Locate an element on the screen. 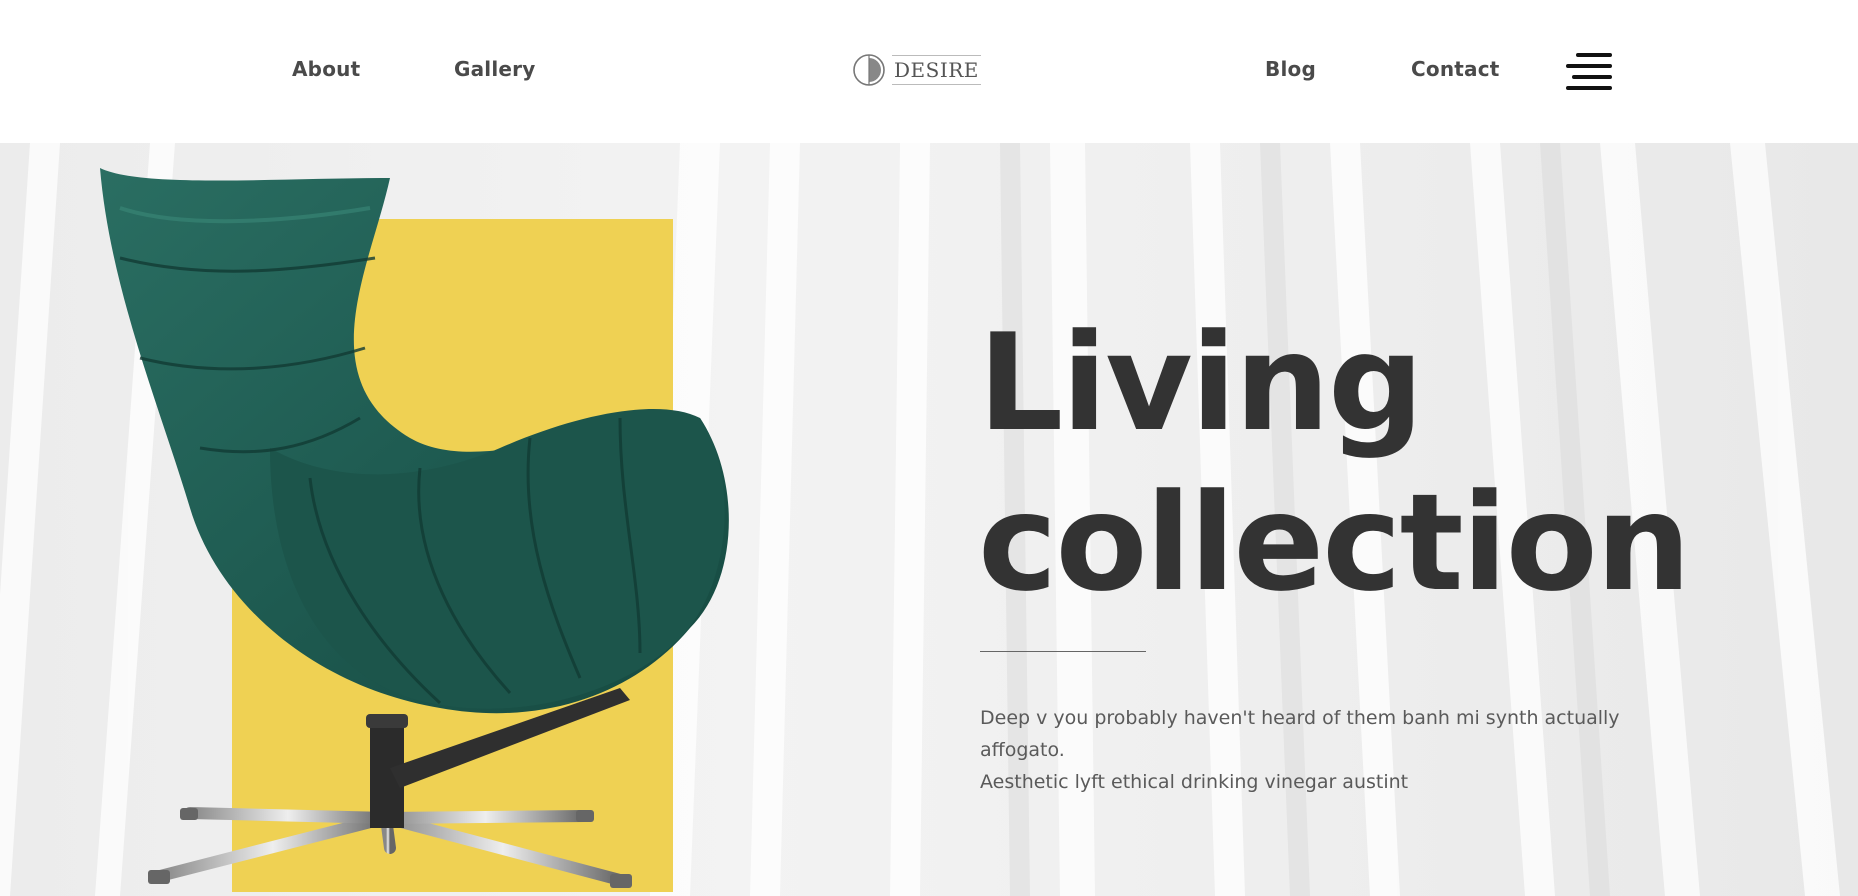 This screenshot has width=1858, height=896. logo-text: DESIRE is located at coordinates (936, 70).